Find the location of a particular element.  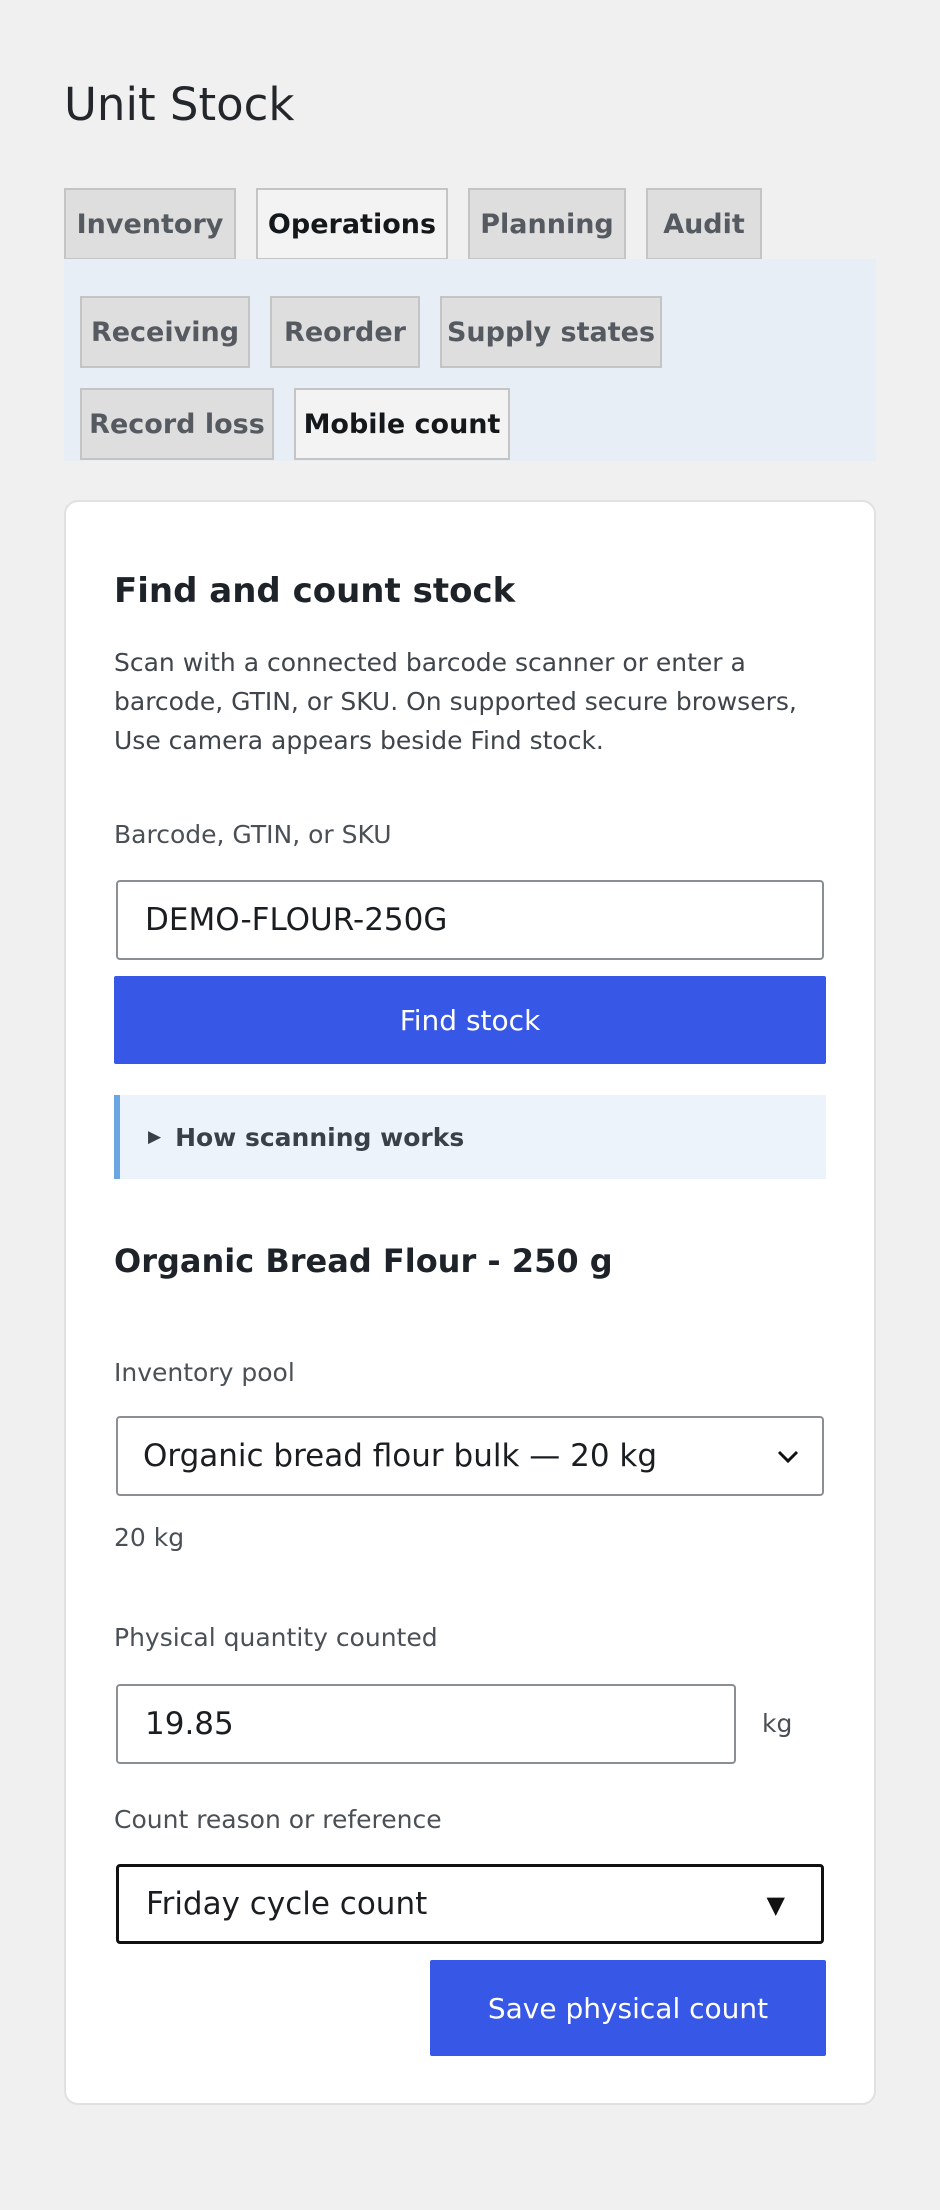

subtab-supply-states: Supply states is located at coordinates (551, 332).